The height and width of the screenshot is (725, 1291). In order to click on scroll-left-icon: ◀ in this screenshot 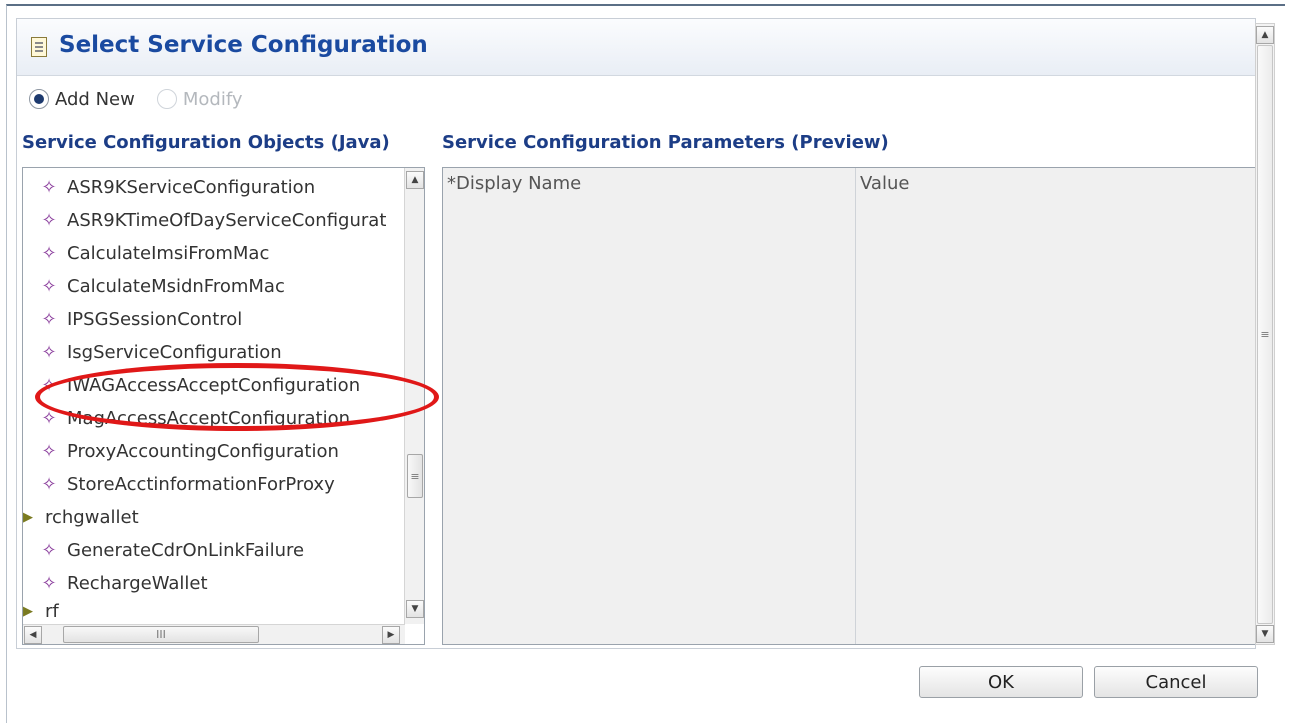, I will do `click(33, 635)`.